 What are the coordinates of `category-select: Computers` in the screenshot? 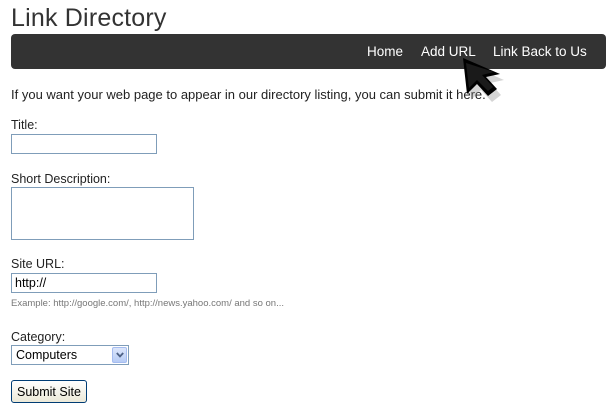 It's located at (70, 355).